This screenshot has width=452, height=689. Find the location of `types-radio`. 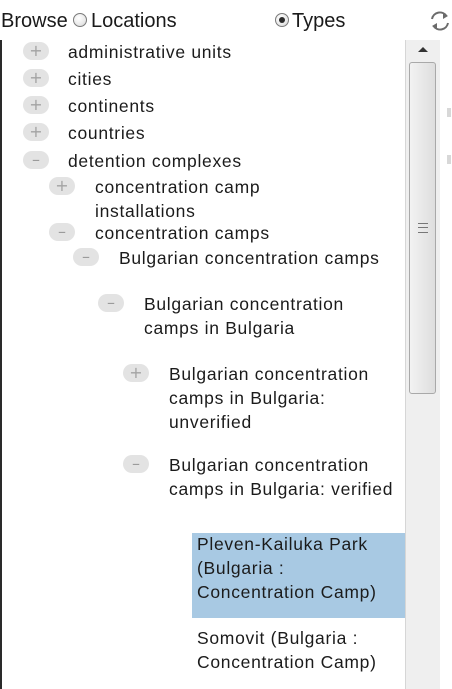

types-radio is located at coordinates (282, 20).